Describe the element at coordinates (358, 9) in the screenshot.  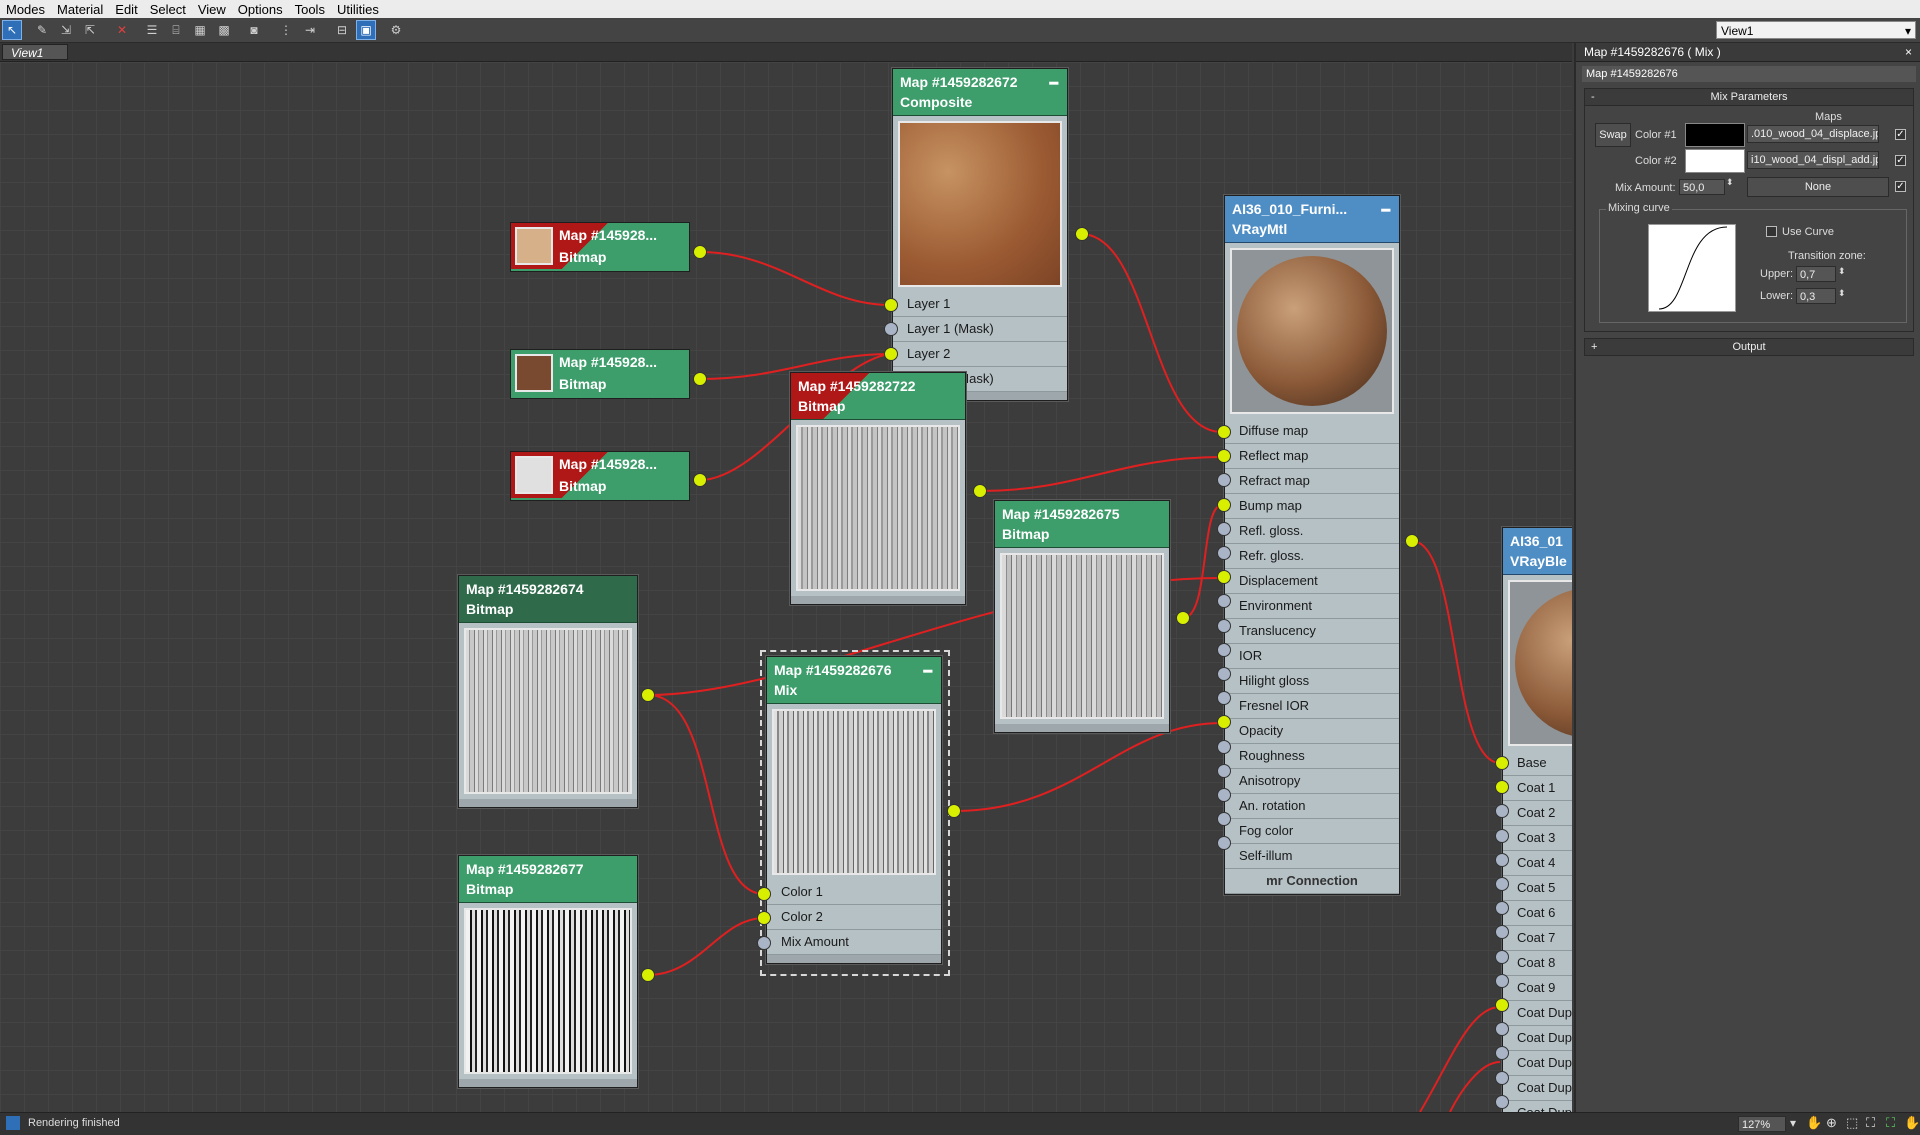
I see `menu-utilities: Utilities` at that location.